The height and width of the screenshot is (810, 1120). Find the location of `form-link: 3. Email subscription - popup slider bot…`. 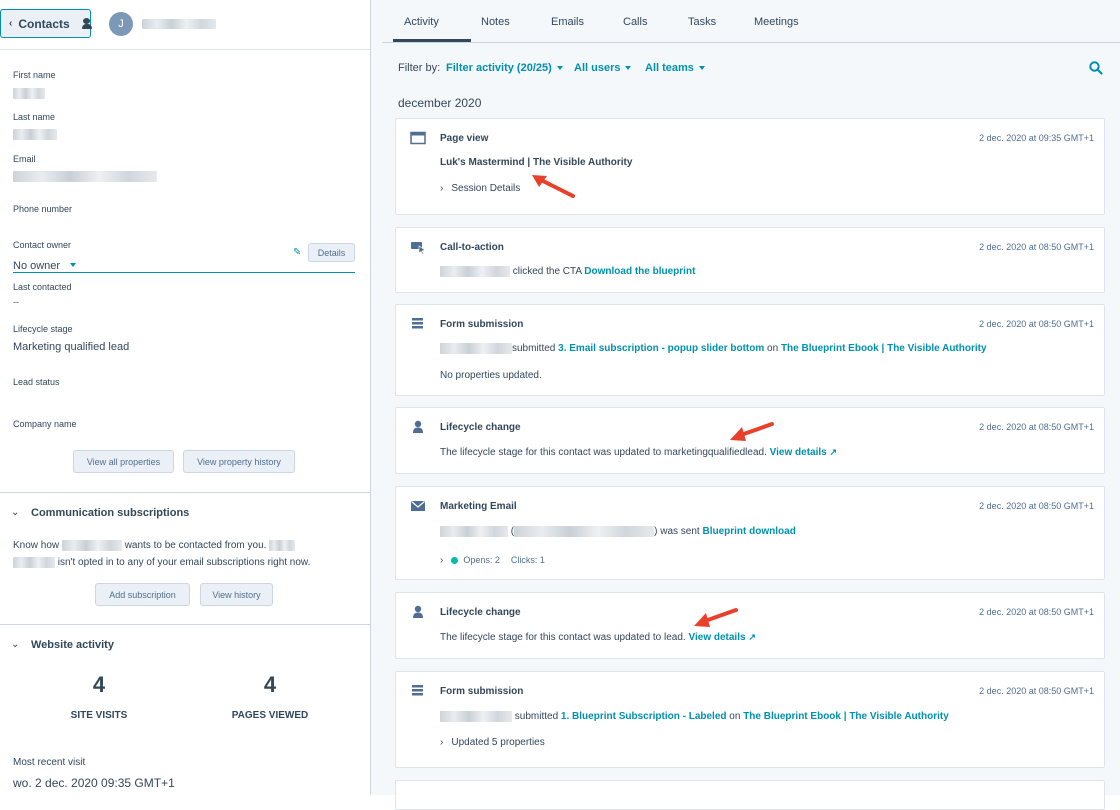

form-link: 3. Email subscription - popup slider bot… is located at coordinates (661, 348).